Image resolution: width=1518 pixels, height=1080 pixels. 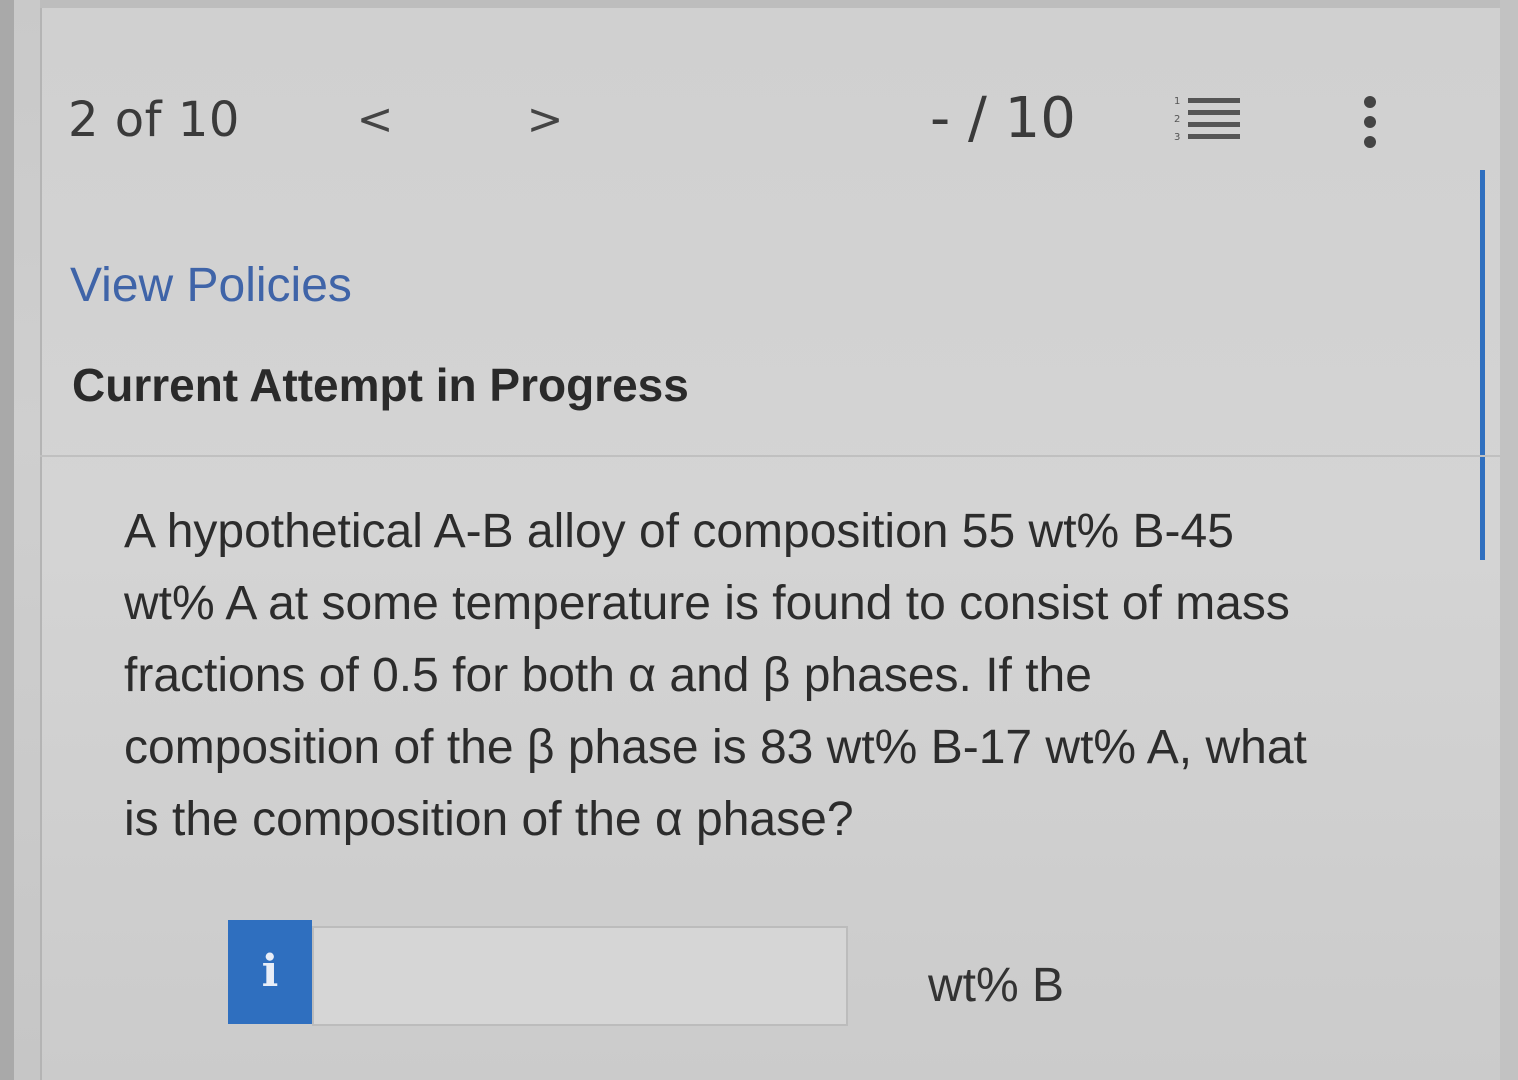 What do you see at coordinates (489, 819) in the screenshot?
I see `question-line: is the composition of the α phase?` at bounding box center [489, 819].